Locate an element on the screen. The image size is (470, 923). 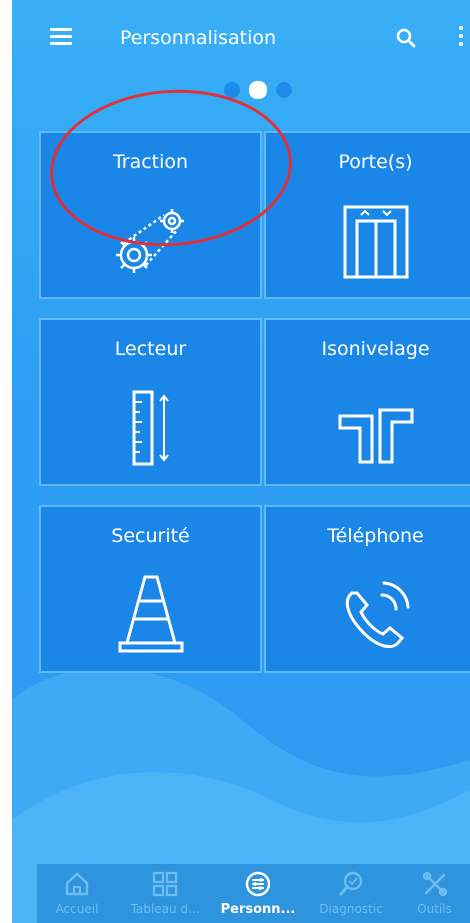
nav-label: Outils is located at coordinates (434, 909).